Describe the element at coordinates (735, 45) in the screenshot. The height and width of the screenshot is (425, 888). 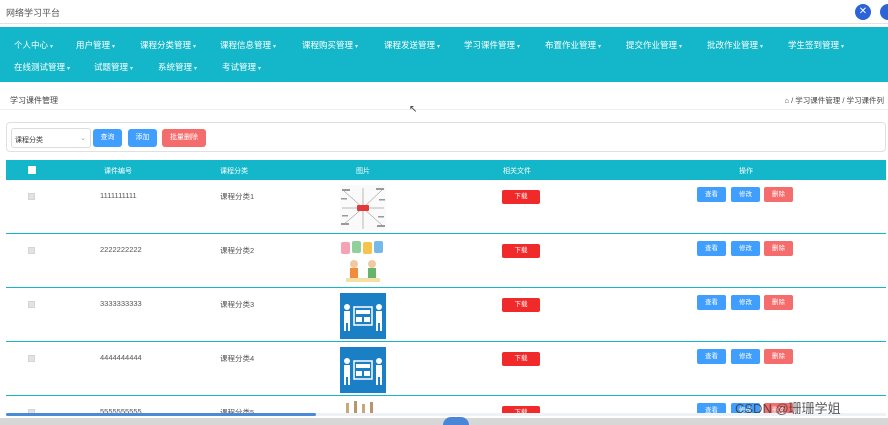
I see `nav-item-grade-homework: 批改作业管理 ▾` at that location.